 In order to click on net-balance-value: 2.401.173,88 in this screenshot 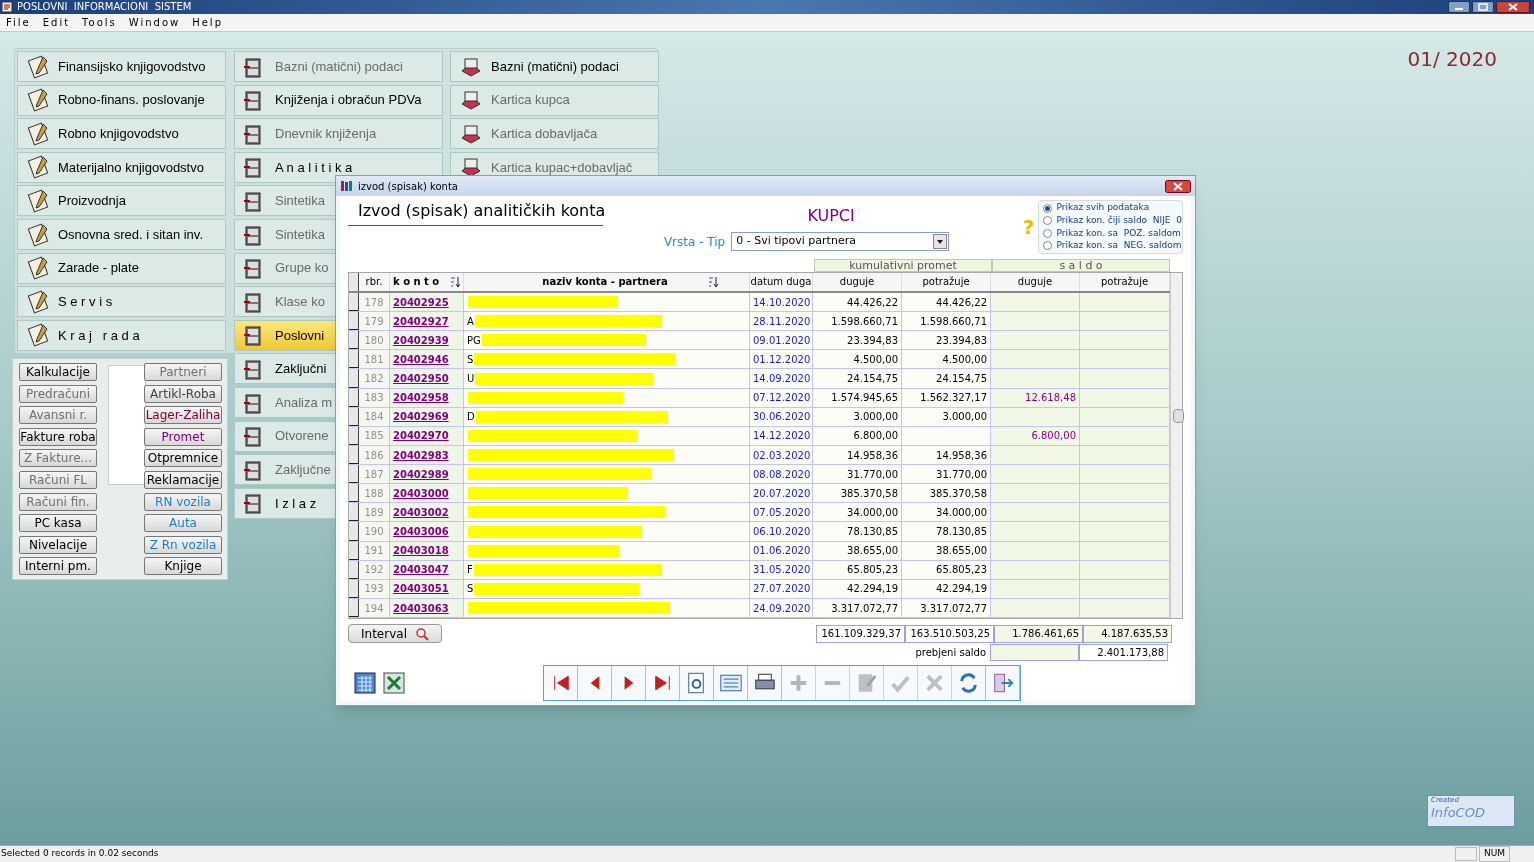, I will do `click(1123, 652)`.